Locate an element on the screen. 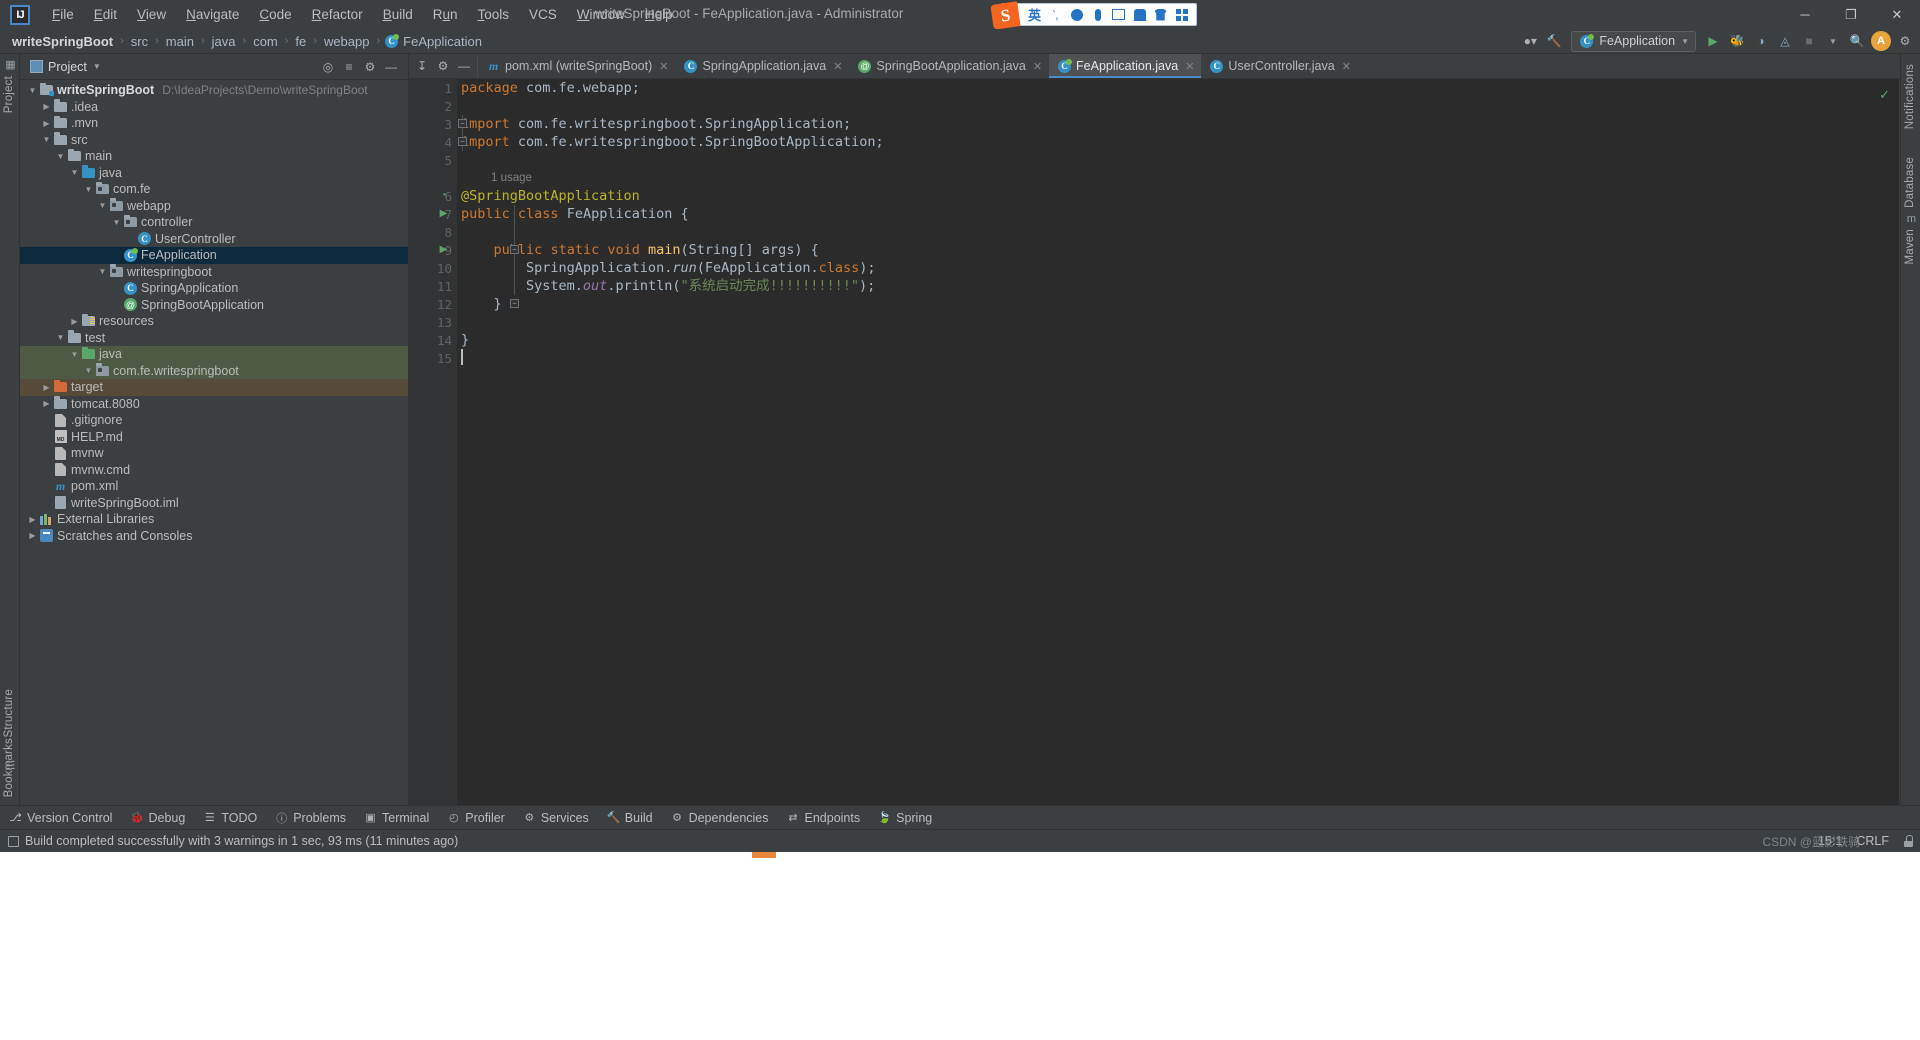 This screenshot has height=1040, width=1920. maximize-button: ❐ is located at coordinates (1851, 14).